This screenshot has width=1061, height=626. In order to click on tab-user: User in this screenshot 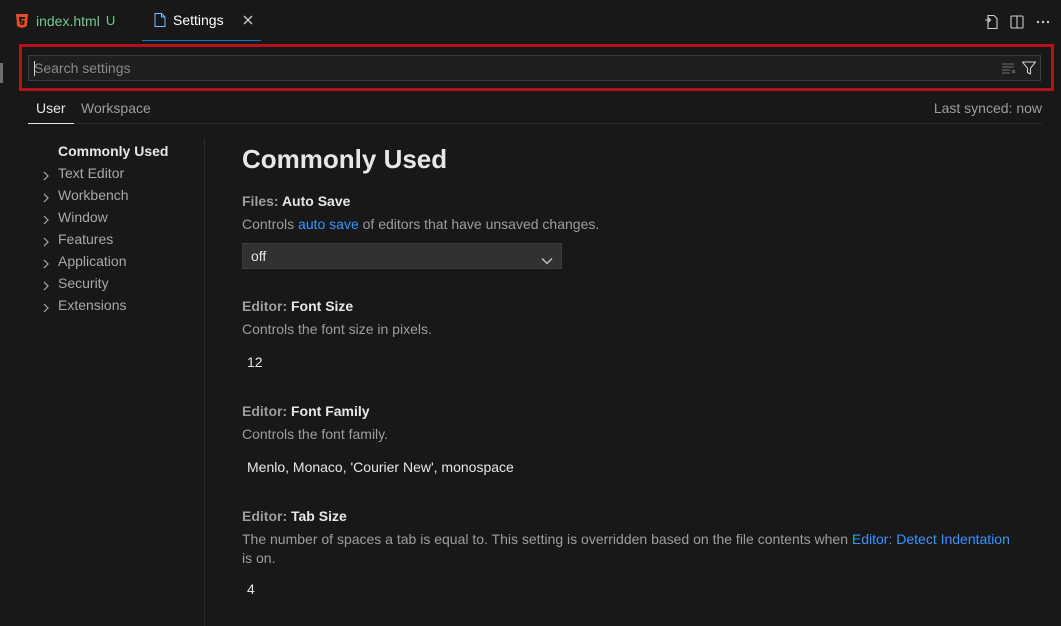, I will do `click(51, 110)`.